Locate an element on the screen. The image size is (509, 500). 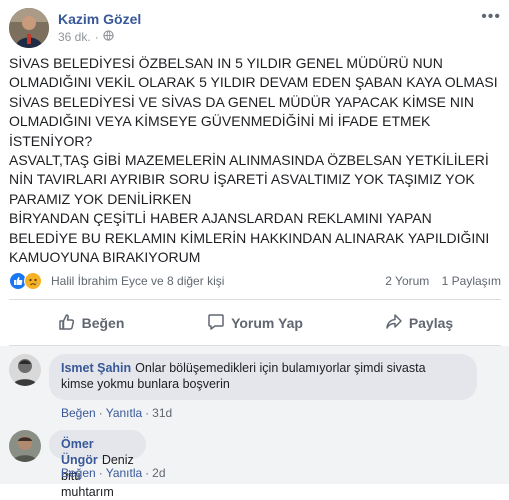
share-button: Paylaş is located at coordinates (419, 323).